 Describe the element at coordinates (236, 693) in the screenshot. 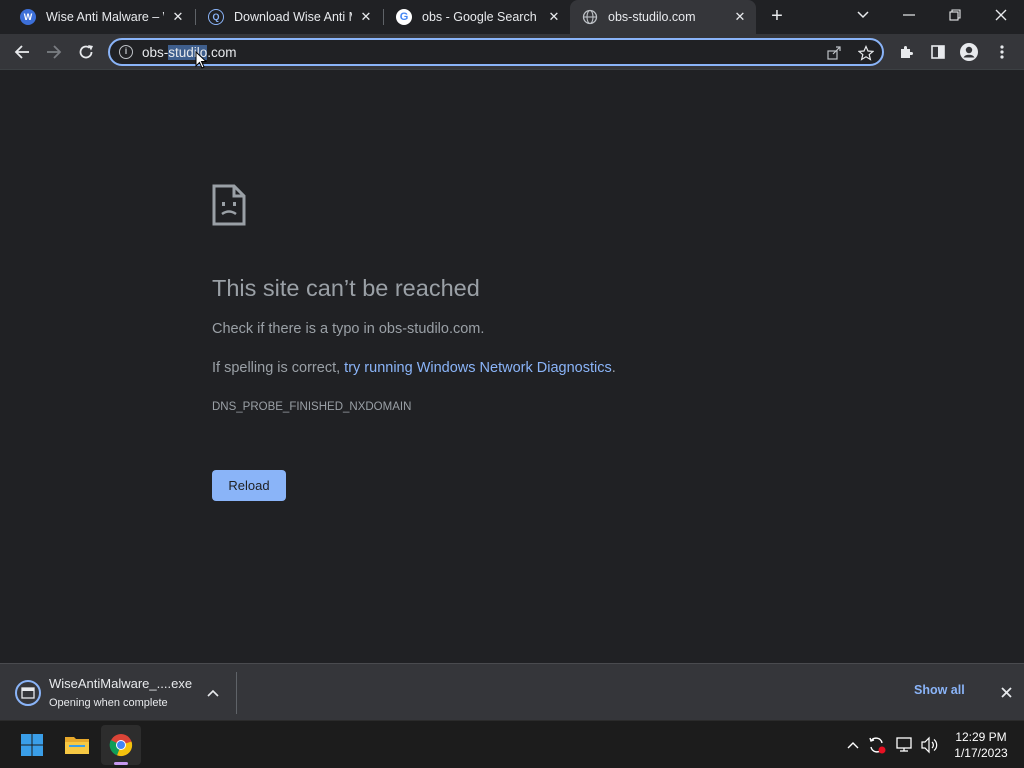

I see `shelf-divider` at that location.